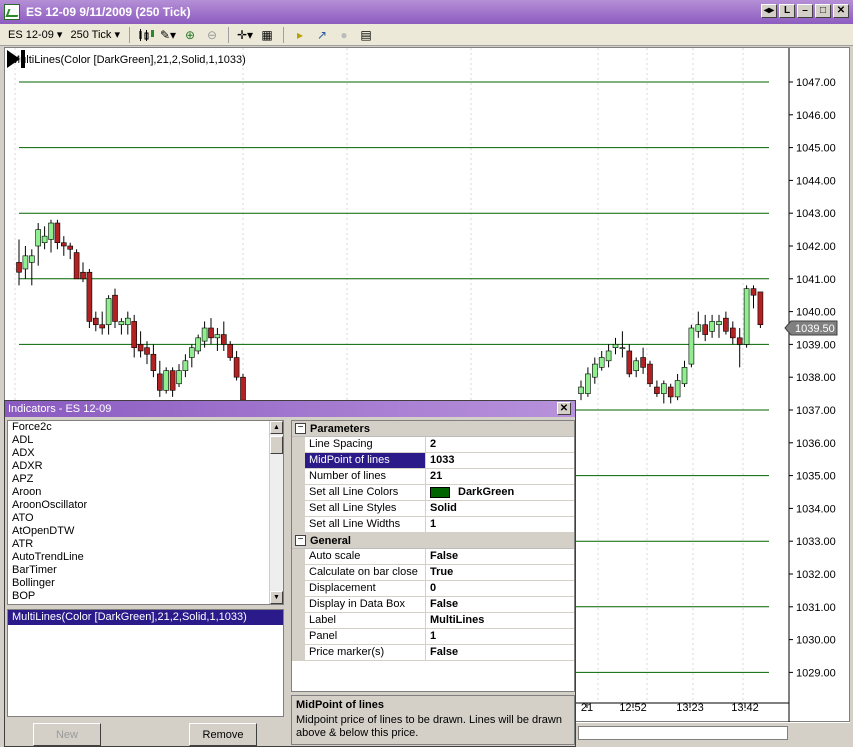 Image resolution: width=853 pixels, height=747 pixels. I want to click on chart-horizontal-scrollbar, so click(713, 732).